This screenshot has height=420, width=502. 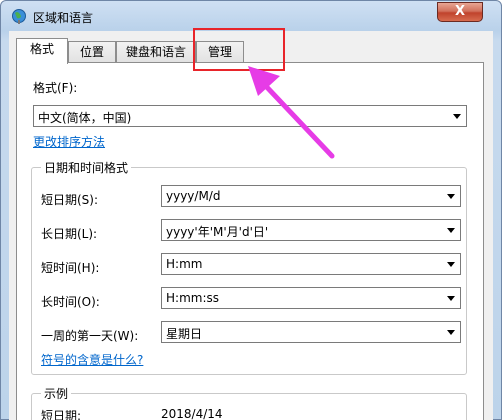 I want to click on window-title: 区域和语言, so click(x=63, y=18).